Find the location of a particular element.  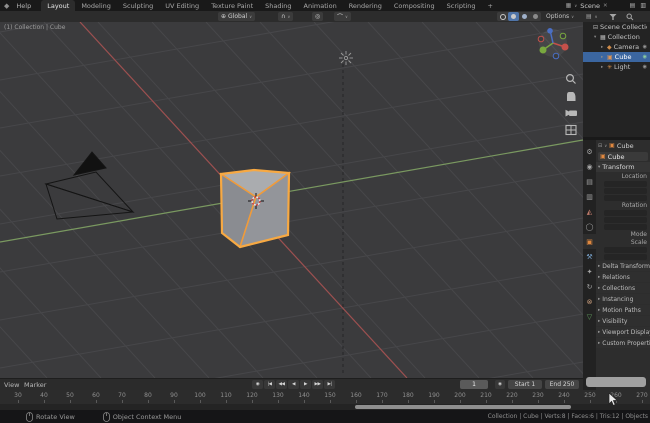

workspace-tab: Animation is located at coordinates (320, 5).